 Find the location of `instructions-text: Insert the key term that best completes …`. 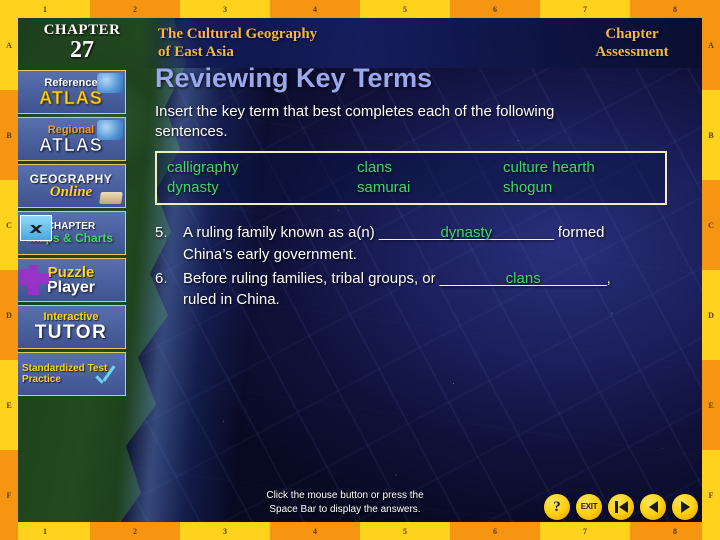

instructions-text: Insert the key term that best completes … is located at coordinates (355, 121).